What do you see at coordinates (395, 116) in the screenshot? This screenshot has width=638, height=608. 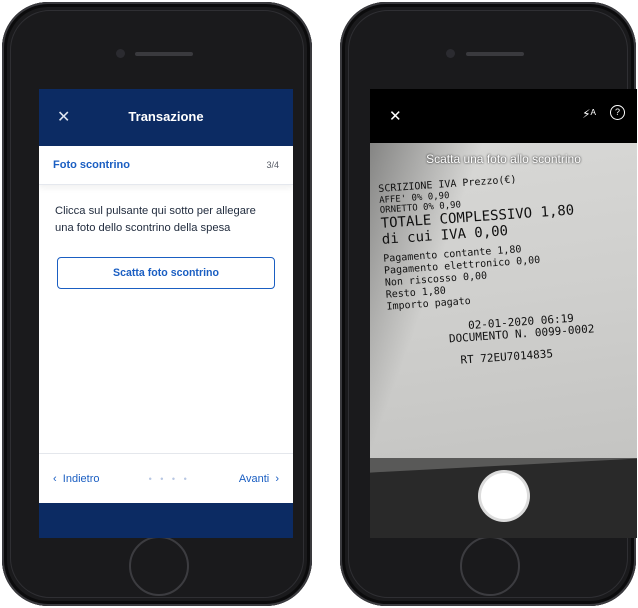 I see `close-icon: ✕` at bounding box center [395, 116].